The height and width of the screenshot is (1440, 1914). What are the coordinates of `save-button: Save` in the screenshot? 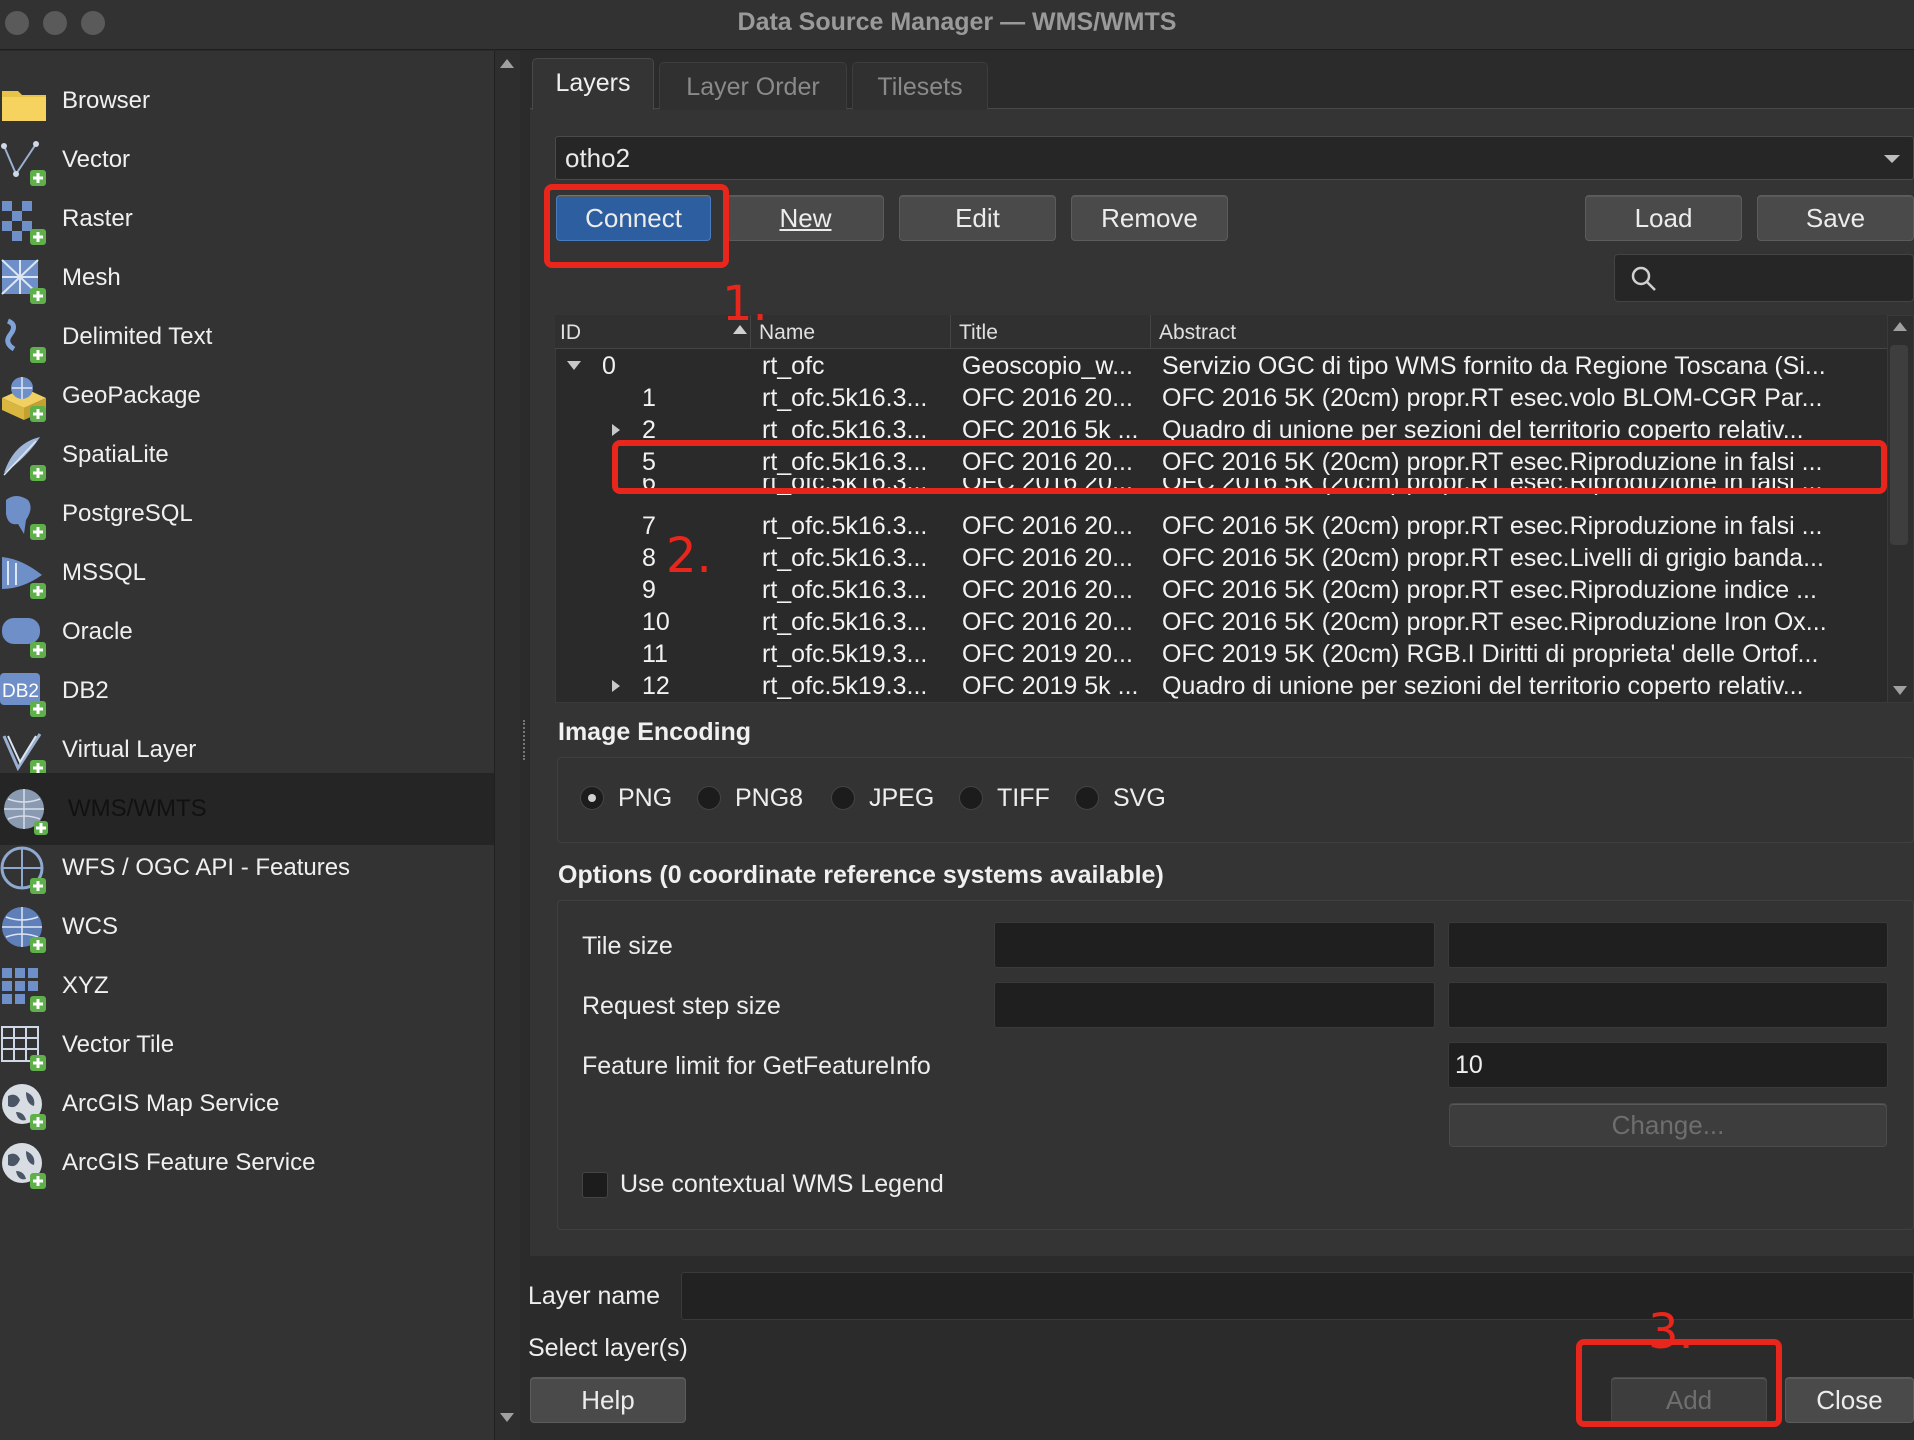 It's located at (1835, 218).